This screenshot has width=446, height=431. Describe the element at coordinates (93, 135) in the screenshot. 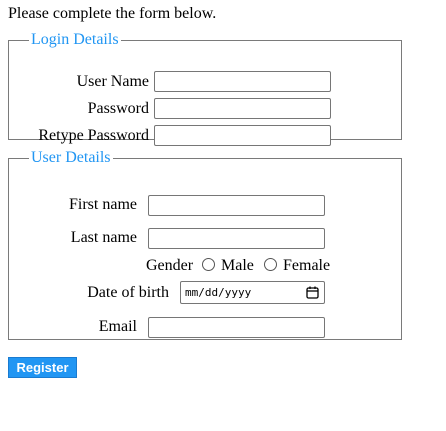

I see `retype-password-label: Retype Password` at that location.